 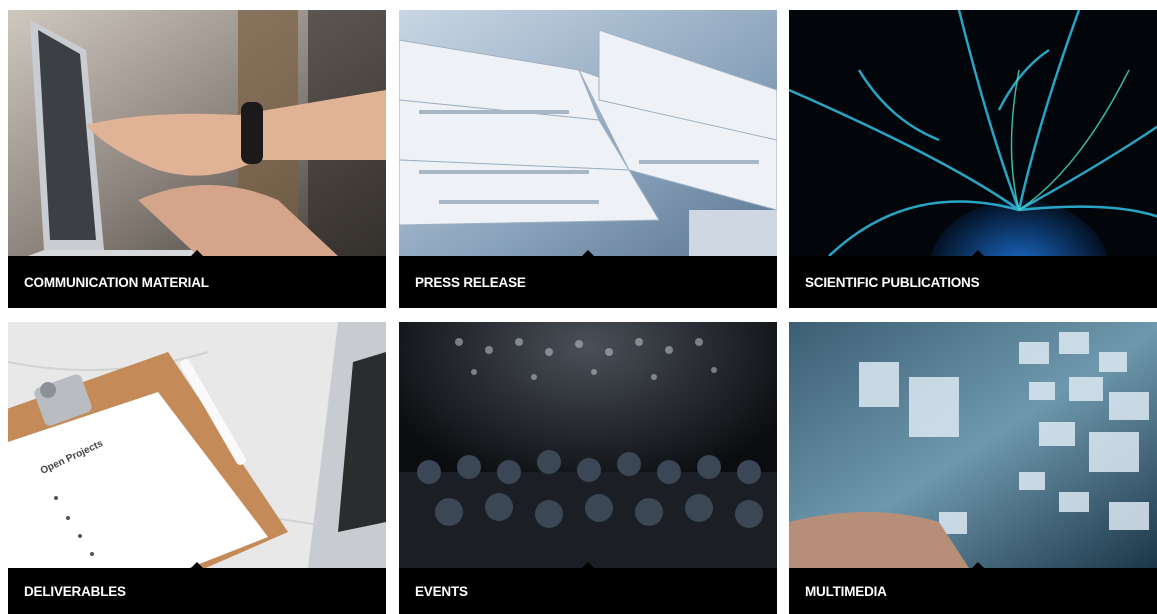 What do you see at coordinates (197, 445) in the screenshot?
I see `clipboard-open-projects-photo: Open Projects` at bounding box center [197, 445].